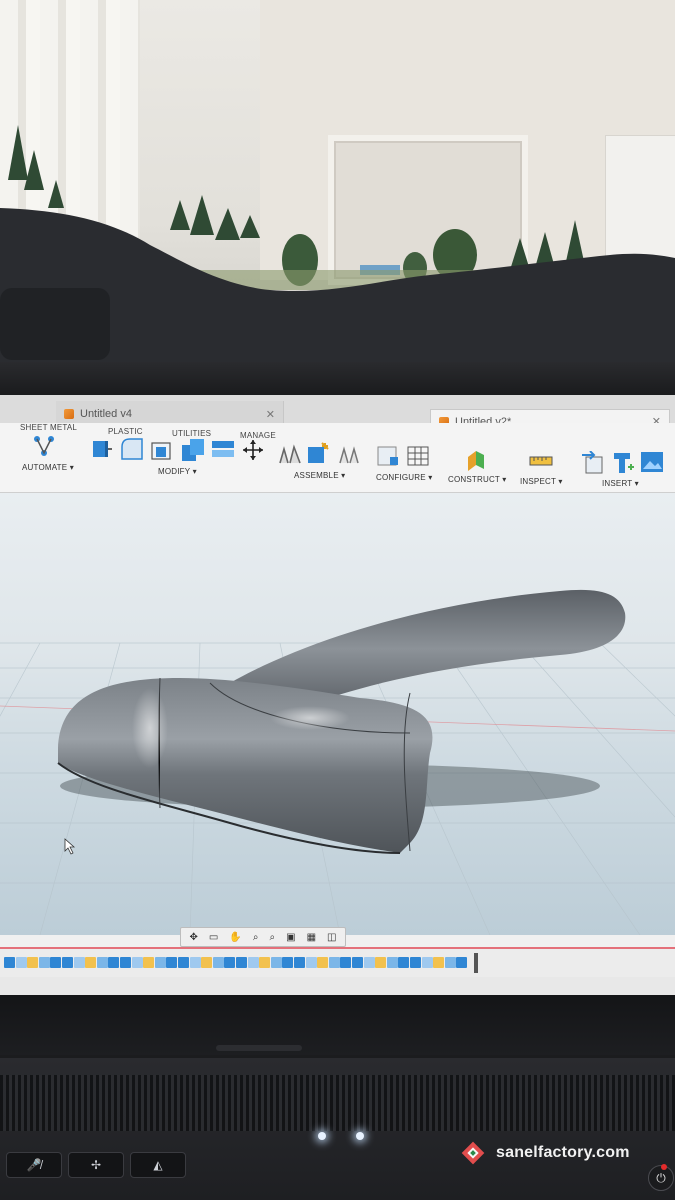  I want to click on watermark-text: sanelfactory.com, so click(563, 1152).